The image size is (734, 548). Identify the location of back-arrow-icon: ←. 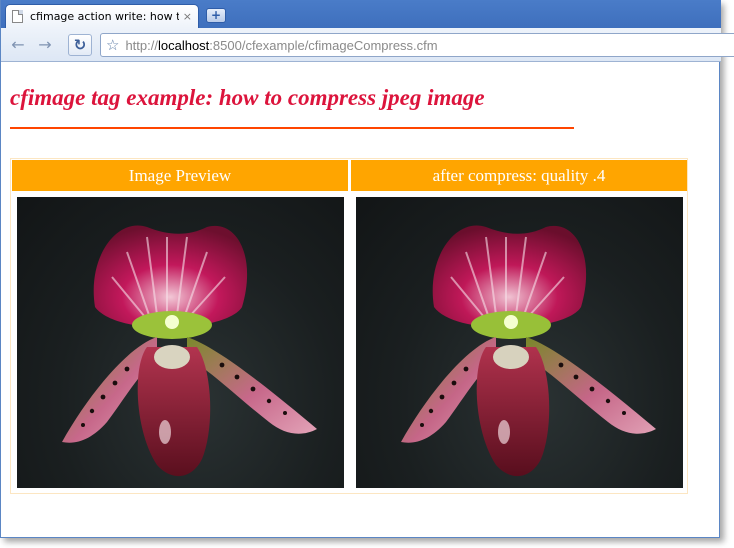
(18, 45).